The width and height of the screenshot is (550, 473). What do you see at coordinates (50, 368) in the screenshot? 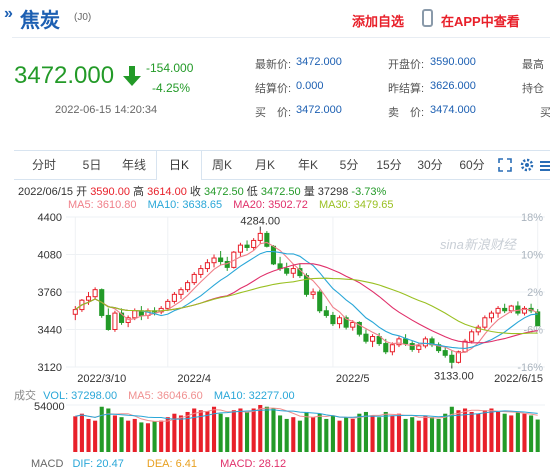
I see `y-tick-label: 3120` at bounding box center [50, 368].